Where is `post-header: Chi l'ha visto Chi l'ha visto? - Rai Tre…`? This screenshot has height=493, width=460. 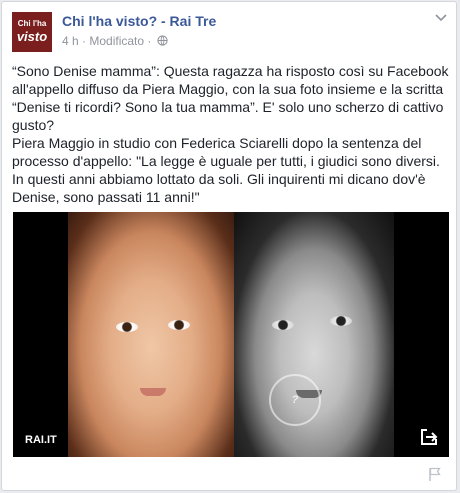
post-header: Chi l'ha visto Chi l'ha visto? - Rai Tre… is located at coordinates (230, 34).